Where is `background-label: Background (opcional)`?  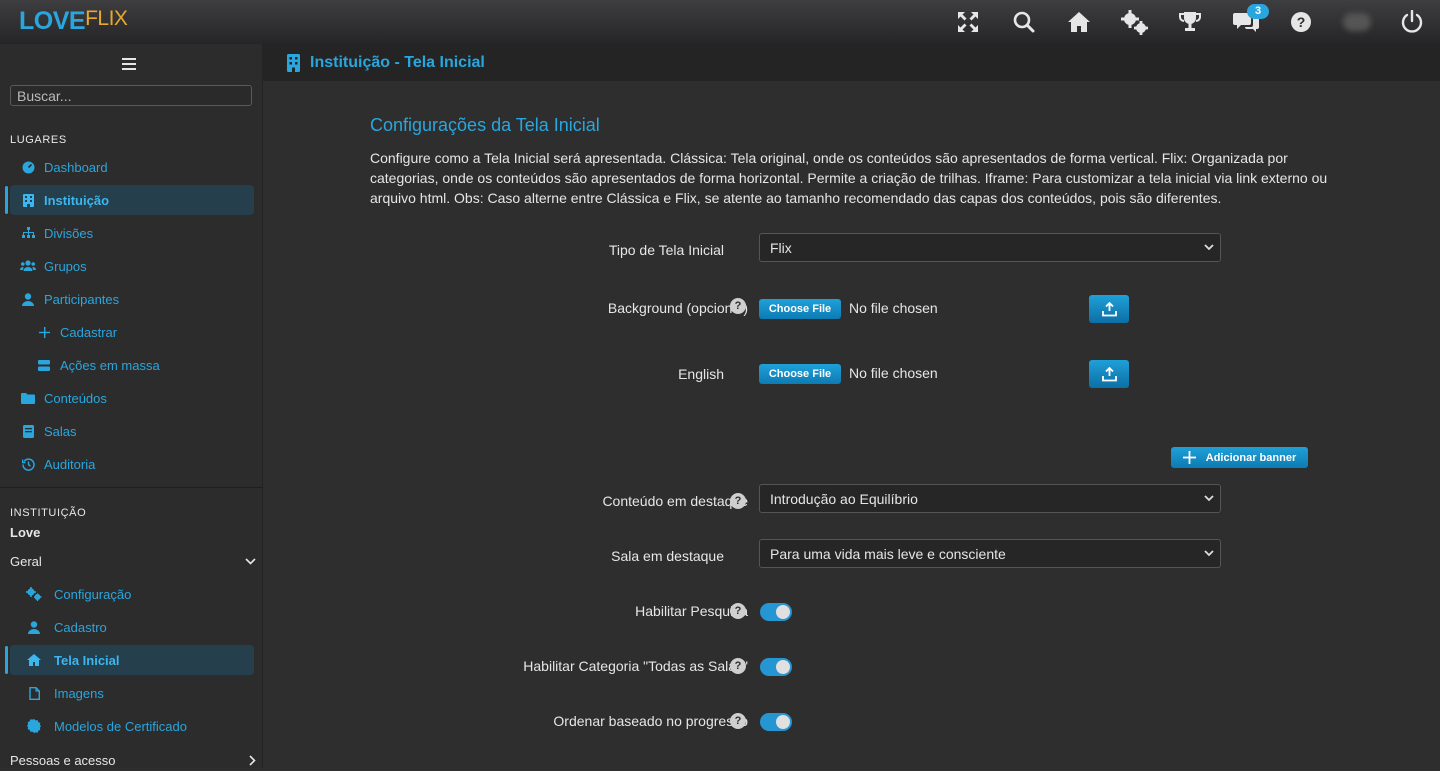
background-label: Background (opcional) is located at coordinates (678, 308).